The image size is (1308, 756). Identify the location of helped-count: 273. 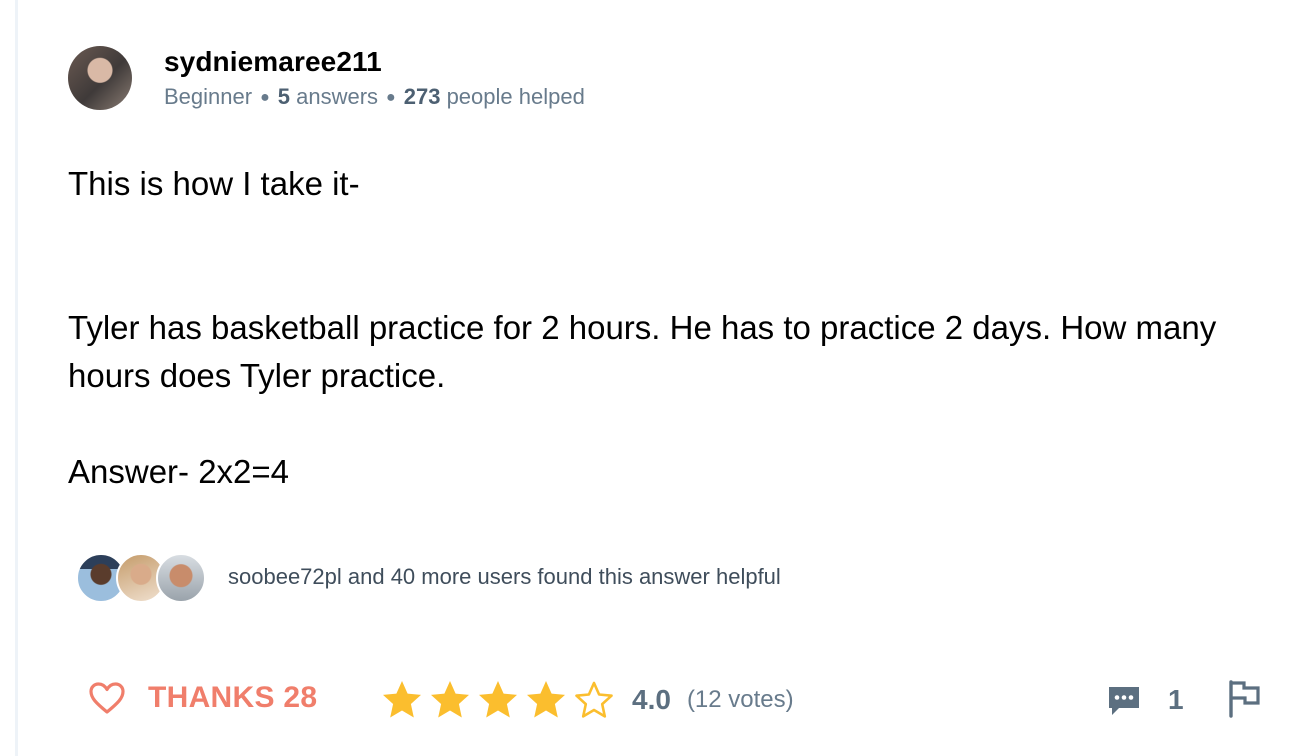
(422, 96).